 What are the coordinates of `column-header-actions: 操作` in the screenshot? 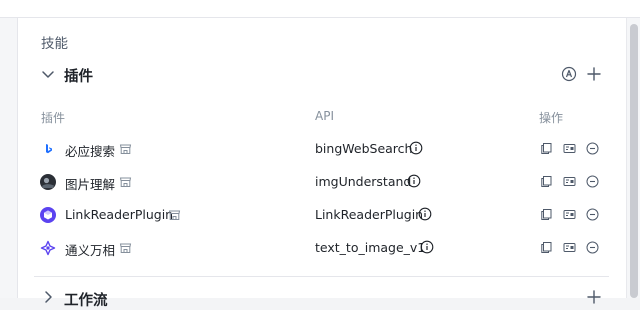 It's located at (551, 118).